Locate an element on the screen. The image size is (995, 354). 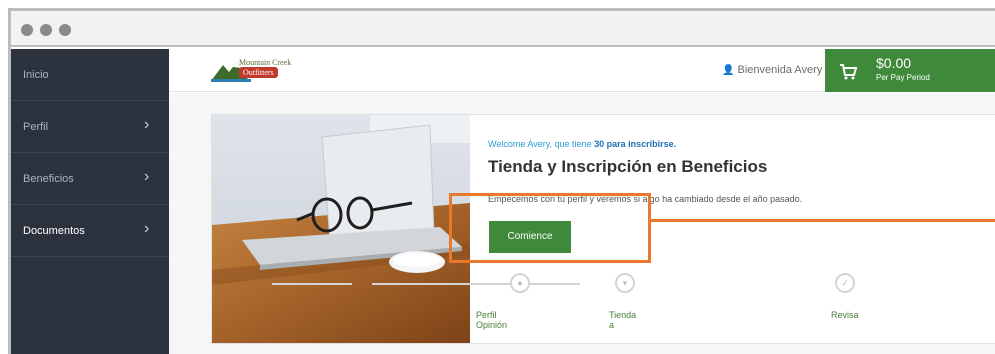
enroll-count: 30 para inscribirse. is located at coordinates (635, 144).